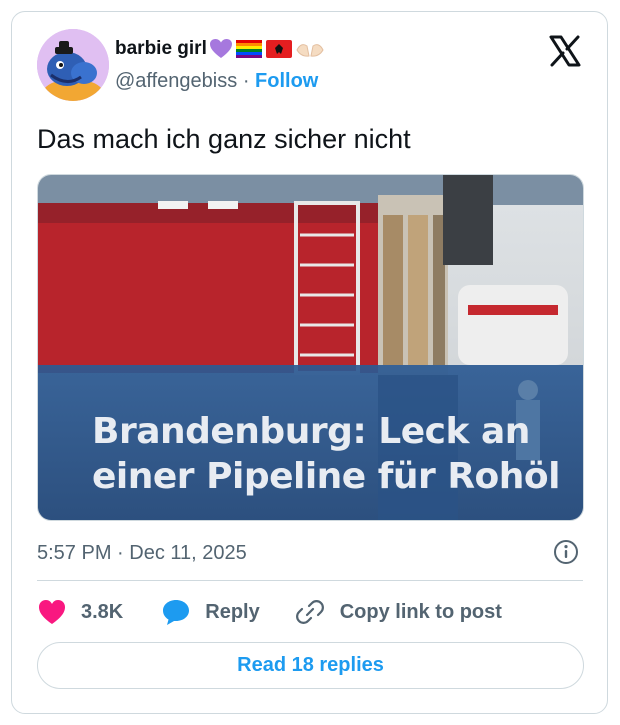 The height and width of the screenshot is (725, 620). I want to click on author-handle: @affengebiss, so click(176, 81).